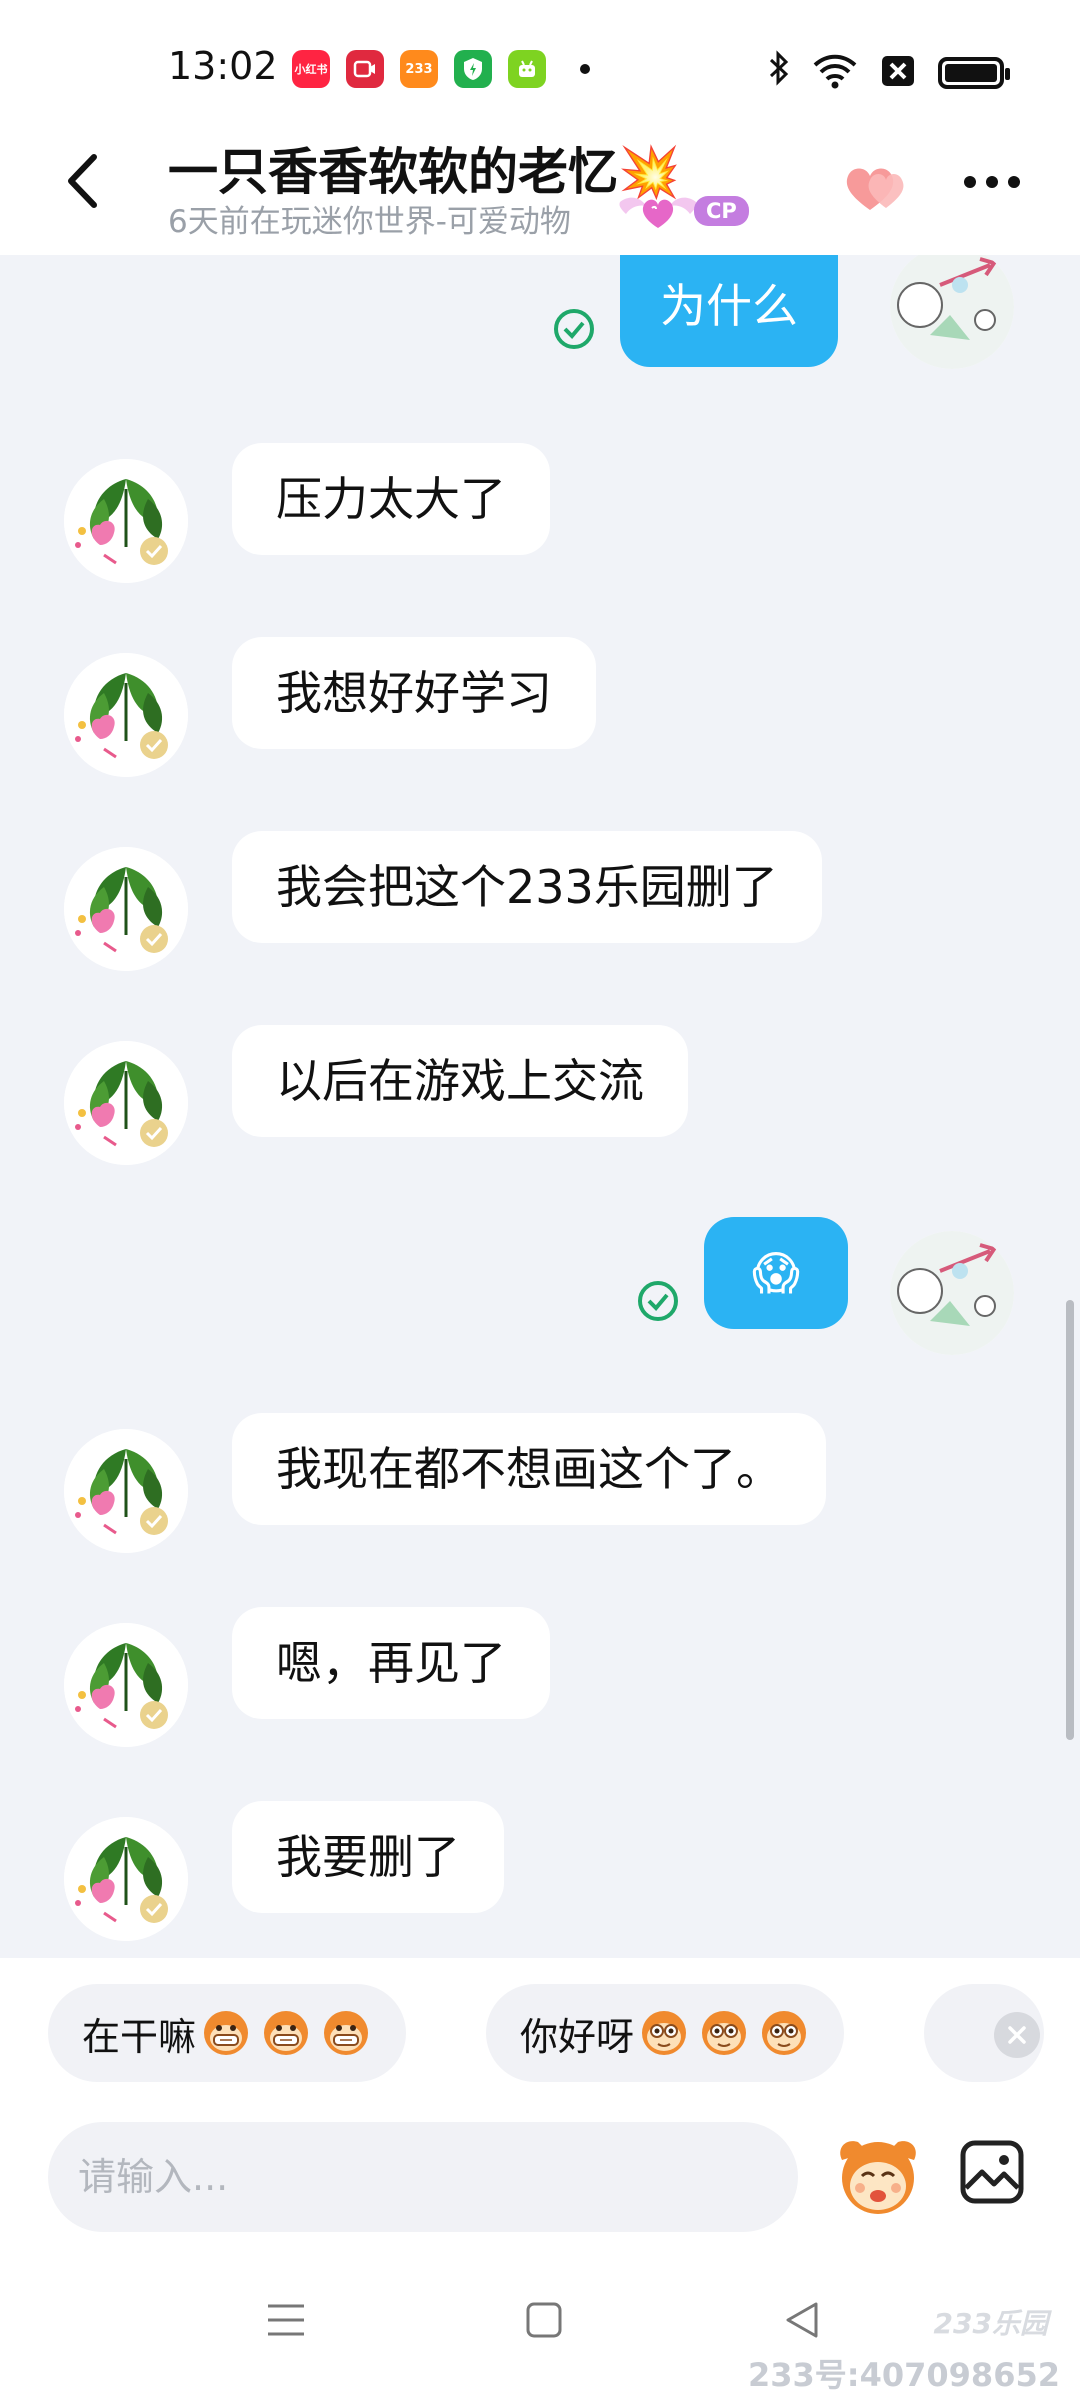 The image size is (1080, 2400). Describe the element at coordinates (577, 2036) in the screenshot. I see `quick-reply-label: 你好呀` at that location.